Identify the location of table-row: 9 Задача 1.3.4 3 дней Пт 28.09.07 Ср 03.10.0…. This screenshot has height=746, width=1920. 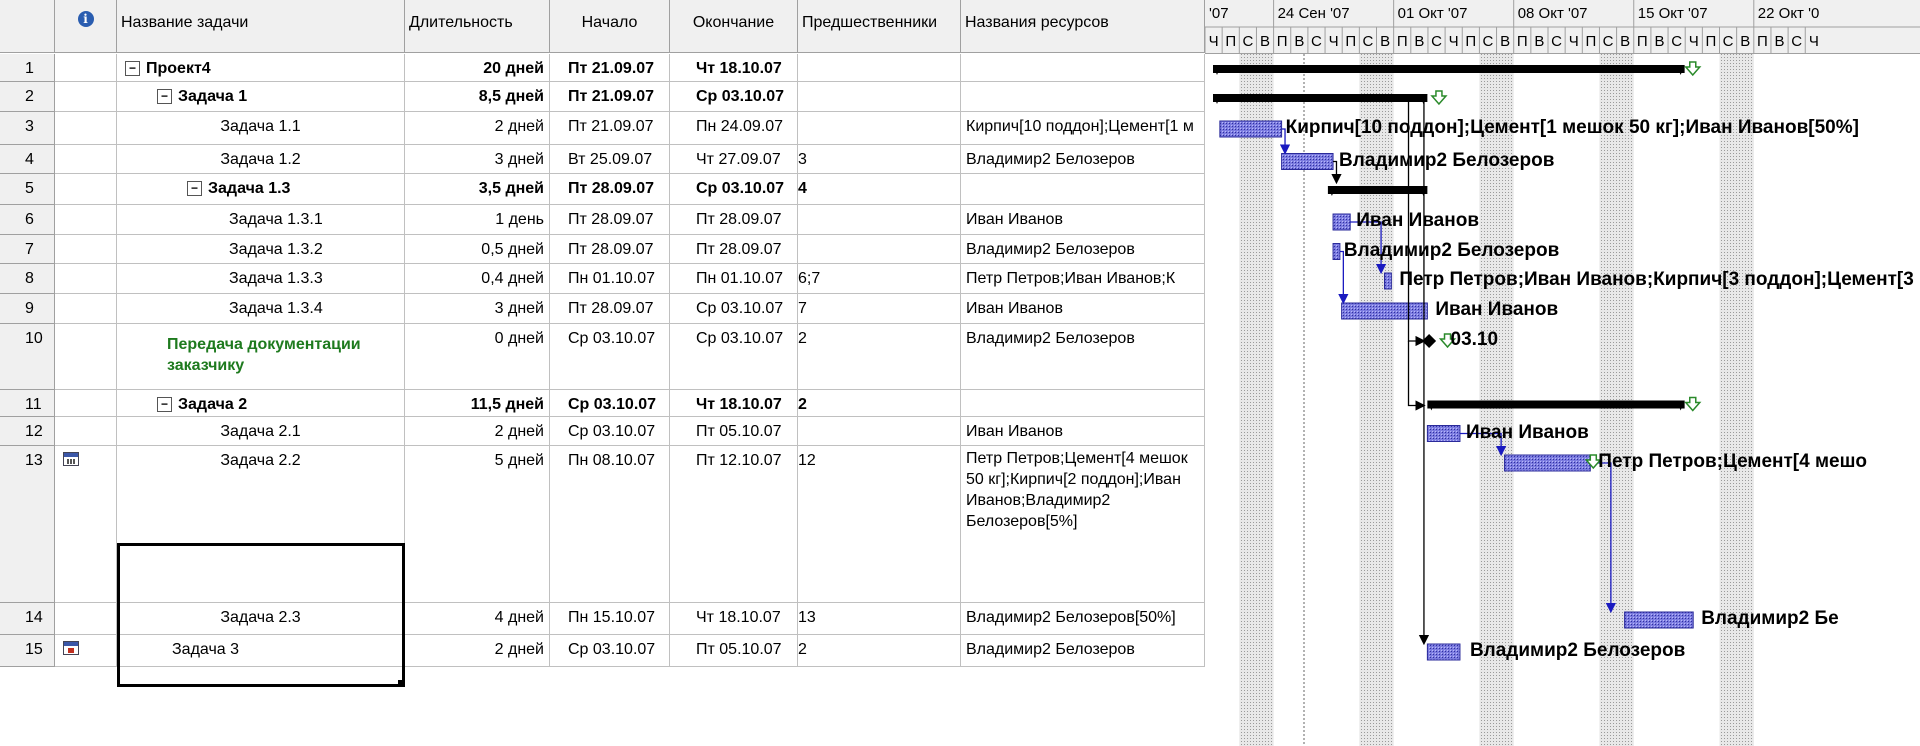
(602, 309).